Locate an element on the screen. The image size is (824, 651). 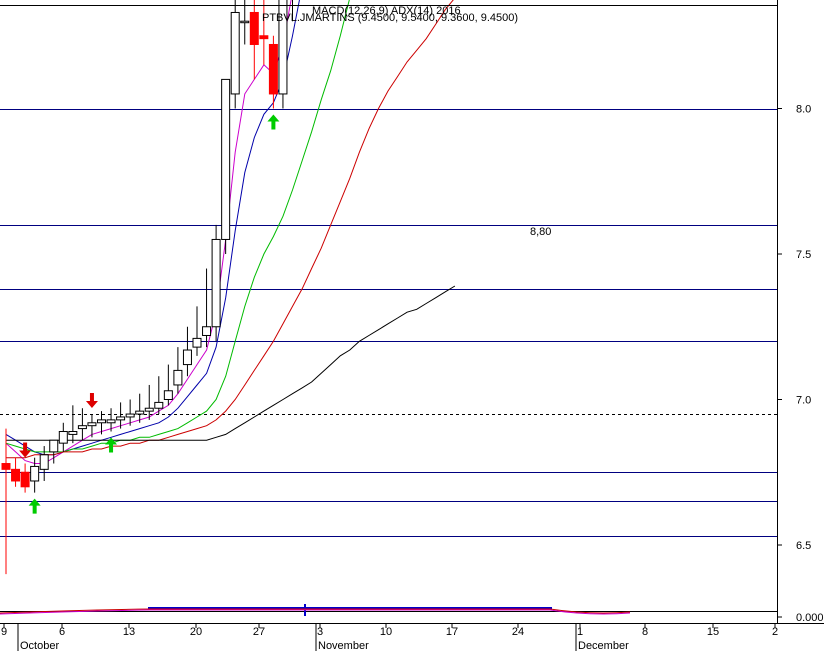
y-tick-label: 7.0 is located at coordinates (803, 401).